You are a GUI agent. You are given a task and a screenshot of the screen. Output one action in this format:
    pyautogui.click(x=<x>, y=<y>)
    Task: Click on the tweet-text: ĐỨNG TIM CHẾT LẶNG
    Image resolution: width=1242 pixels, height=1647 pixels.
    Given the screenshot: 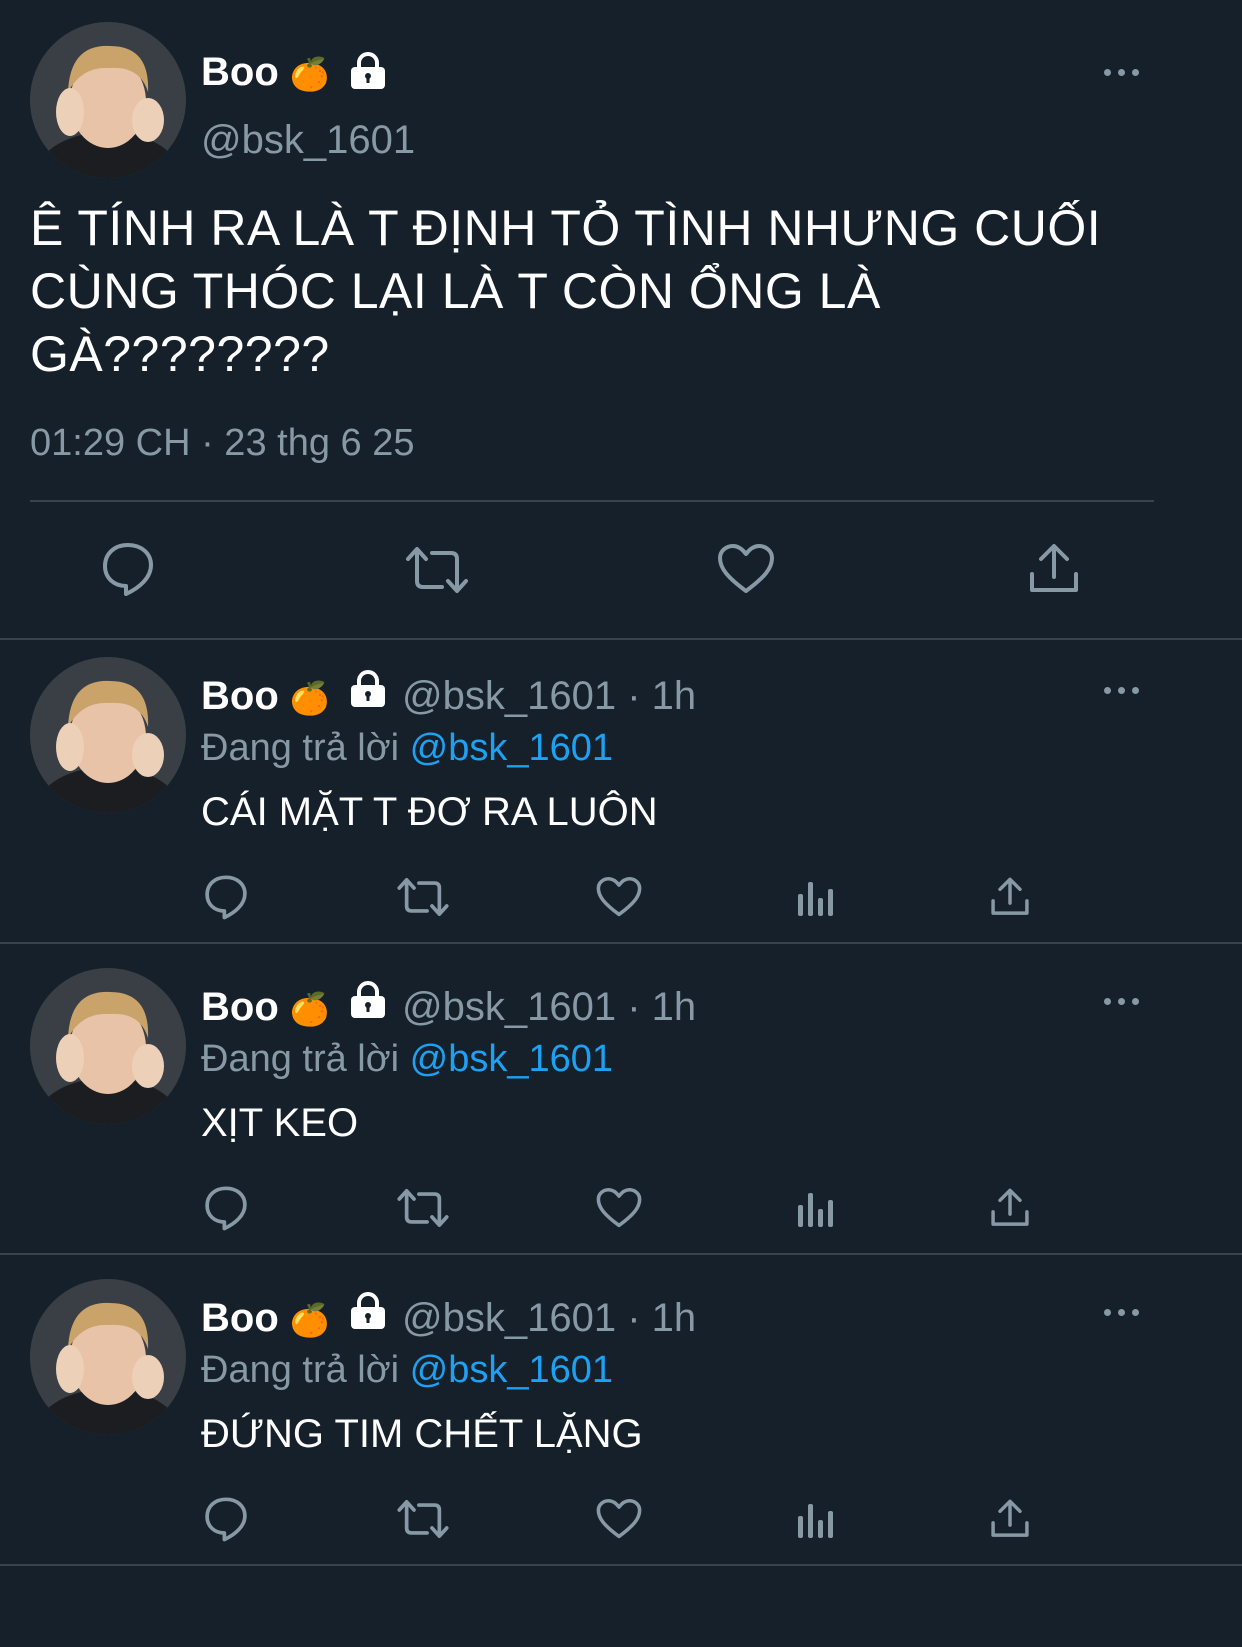 What is the action you would take?
    pyautogui.click(x=422, y=1434)
    